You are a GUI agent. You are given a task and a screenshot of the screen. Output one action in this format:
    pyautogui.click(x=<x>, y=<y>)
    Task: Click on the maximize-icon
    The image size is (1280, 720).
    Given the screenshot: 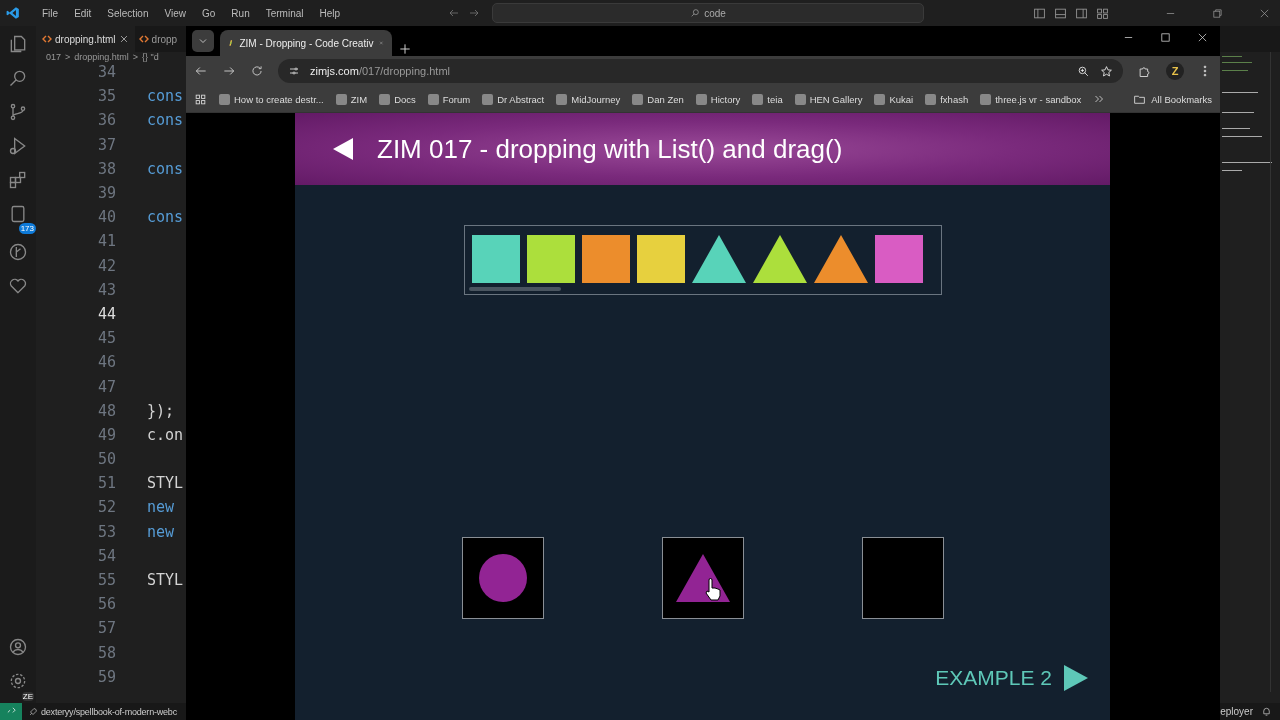 What is the action you would take?
    pyautogui.click(x=1165, y=37)
    